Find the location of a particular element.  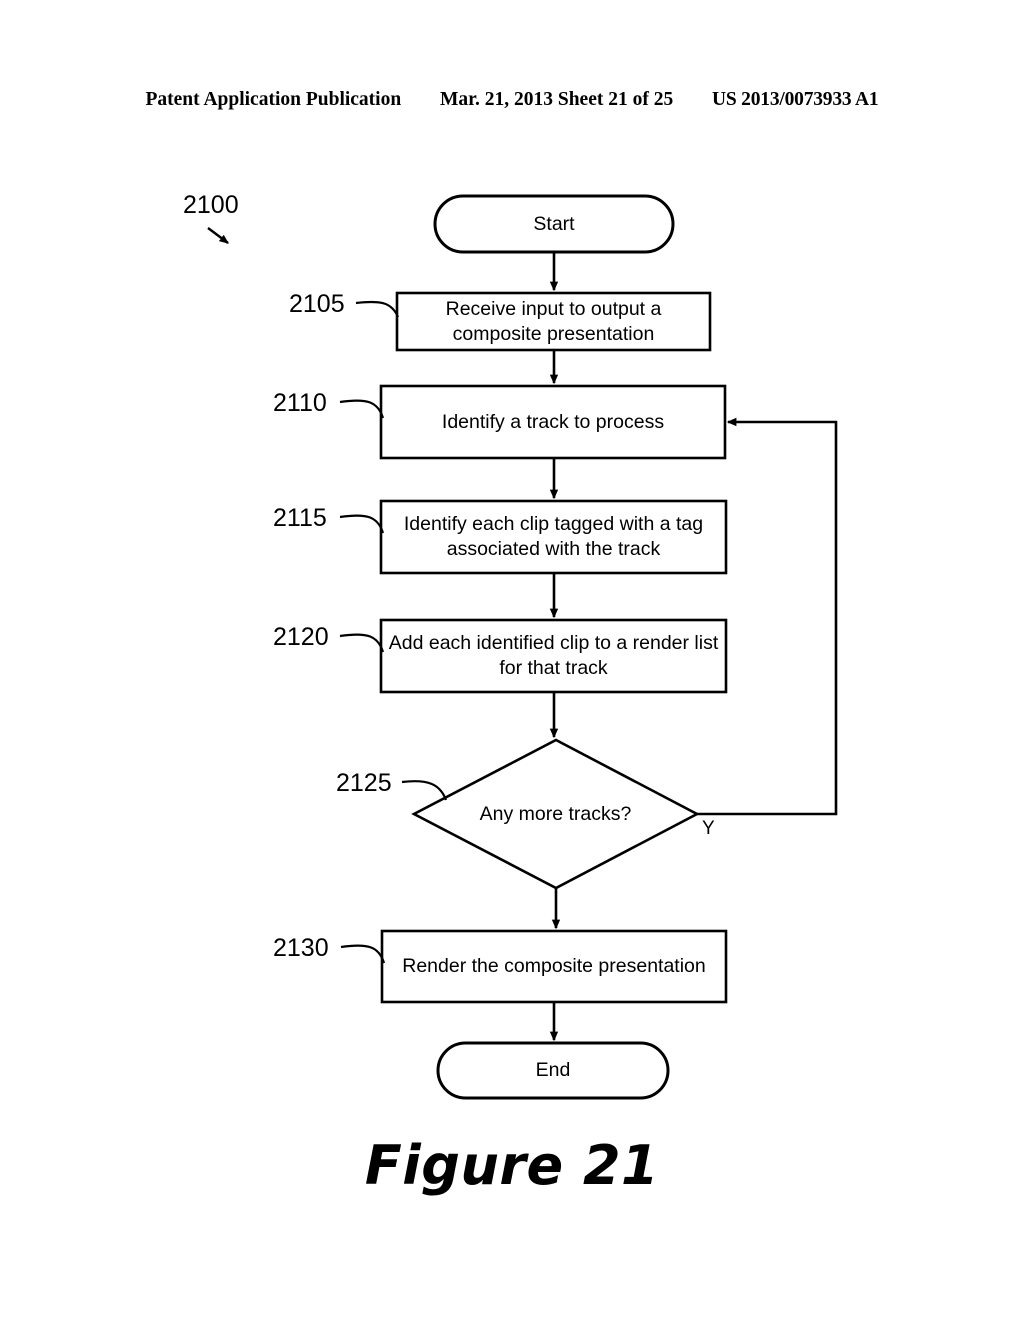

branch-label-yes: Y is located at coordinates (708, 828).